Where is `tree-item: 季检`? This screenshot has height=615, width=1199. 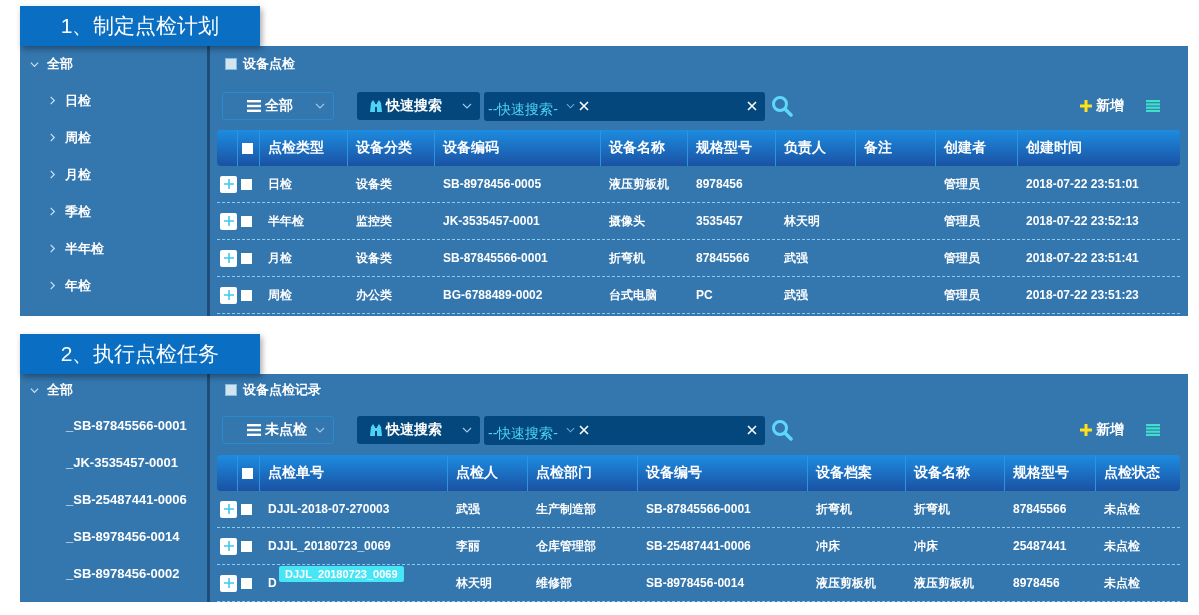
tree-item: 季检 is located at coordinates (78, 211).